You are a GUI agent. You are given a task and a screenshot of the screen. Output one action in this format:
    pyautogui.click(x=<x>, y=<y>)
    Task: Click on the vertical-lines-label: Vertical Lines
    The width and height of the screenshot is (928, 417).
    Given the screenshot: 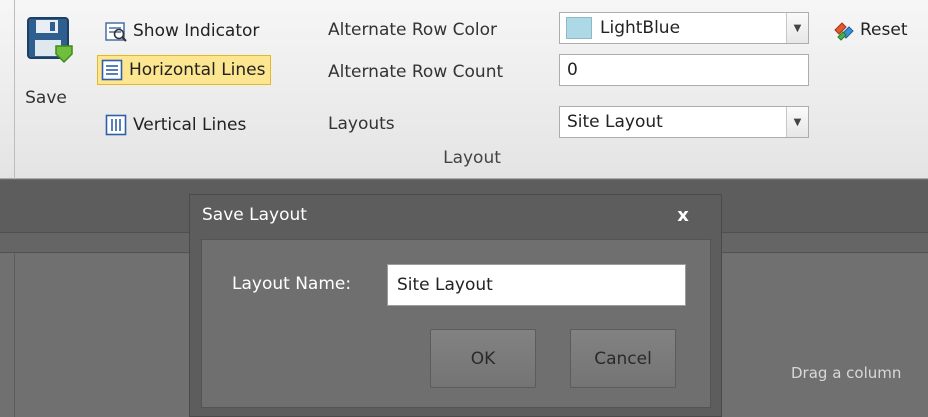 What is the action you would take?
    pyautogui.click(x=190, y=125)
    